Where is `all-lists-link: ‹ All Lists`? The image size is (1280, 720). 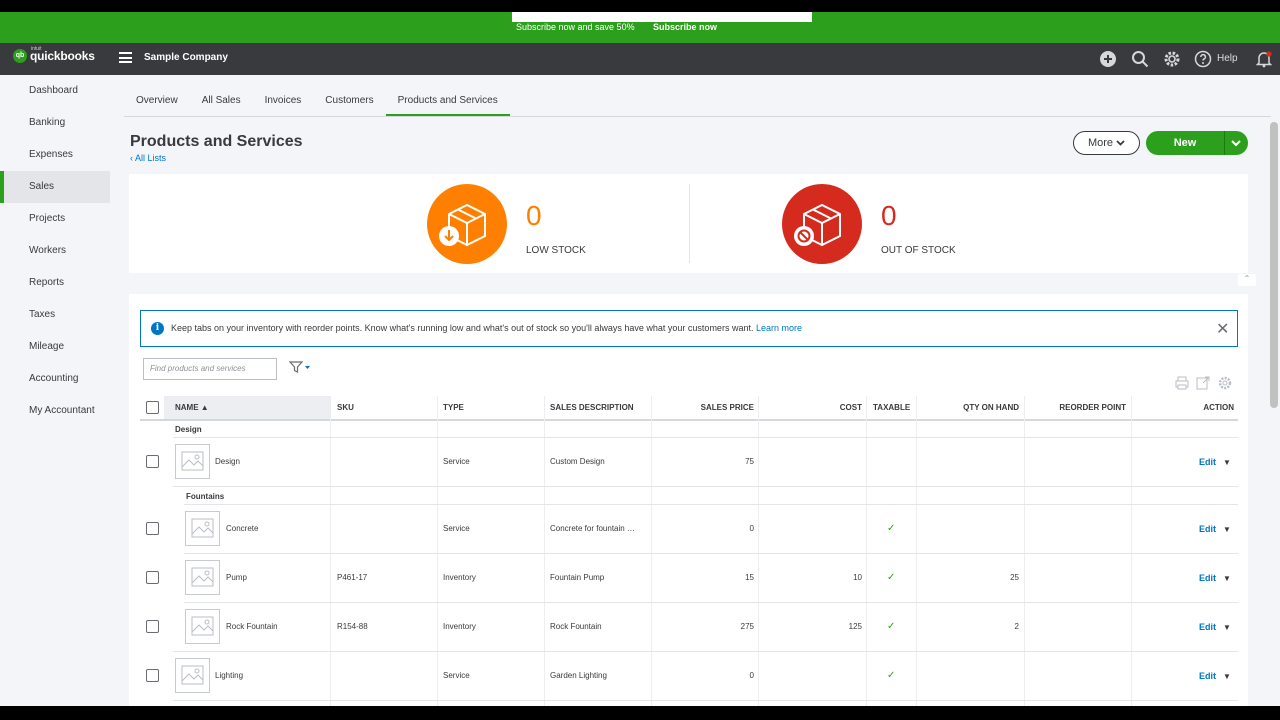 all-lists-link: ‹ All Lists is located at coordinates (148, 158).